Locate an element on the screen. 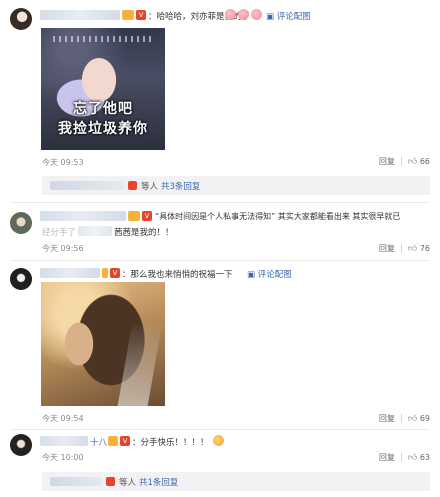  comment-actions: 回复 👍︎ 69 is located at coordinates (404, 418).